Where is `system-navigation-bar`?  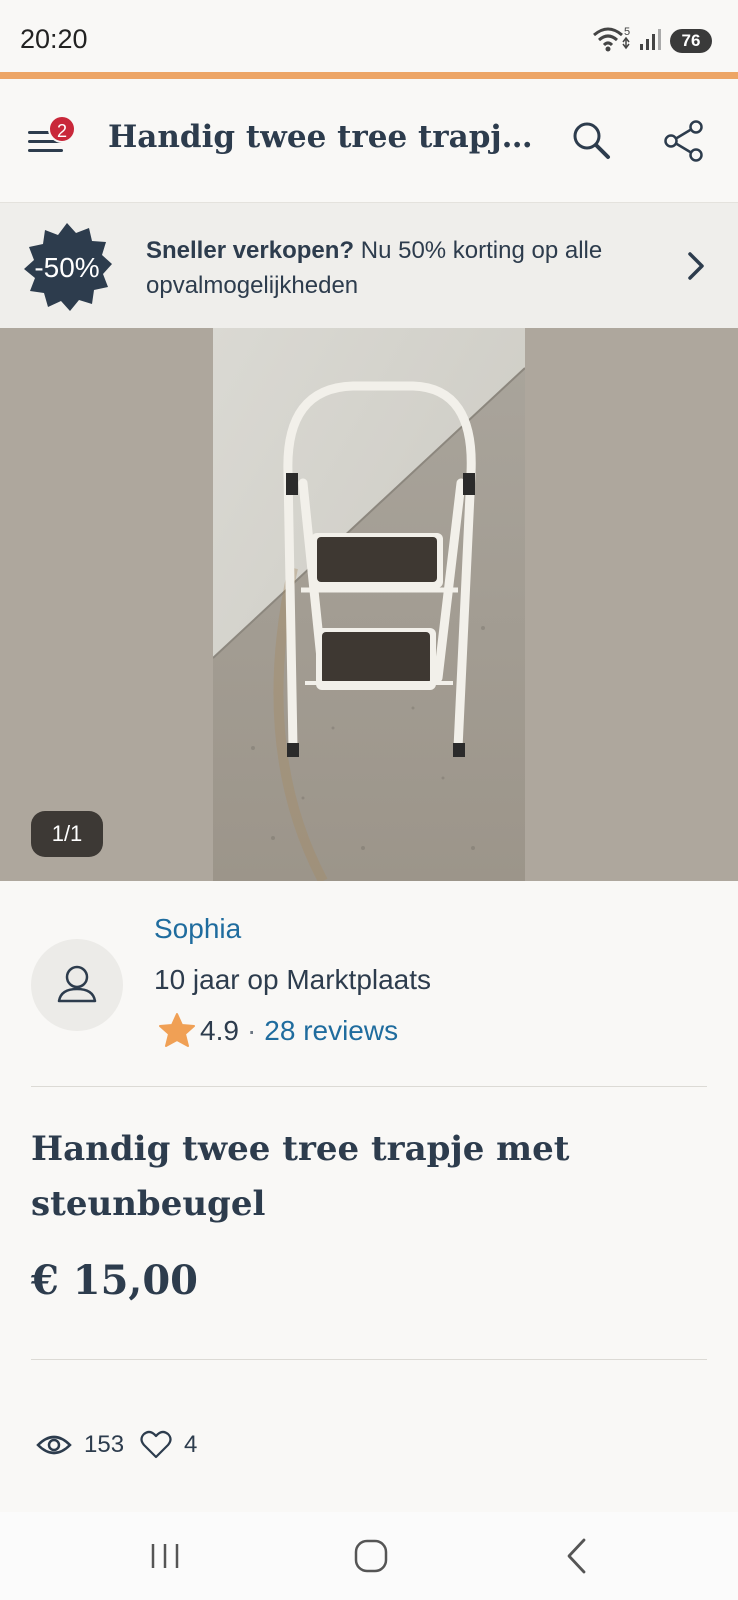 system-navigation-bar is located at coordinates (369, 1556).